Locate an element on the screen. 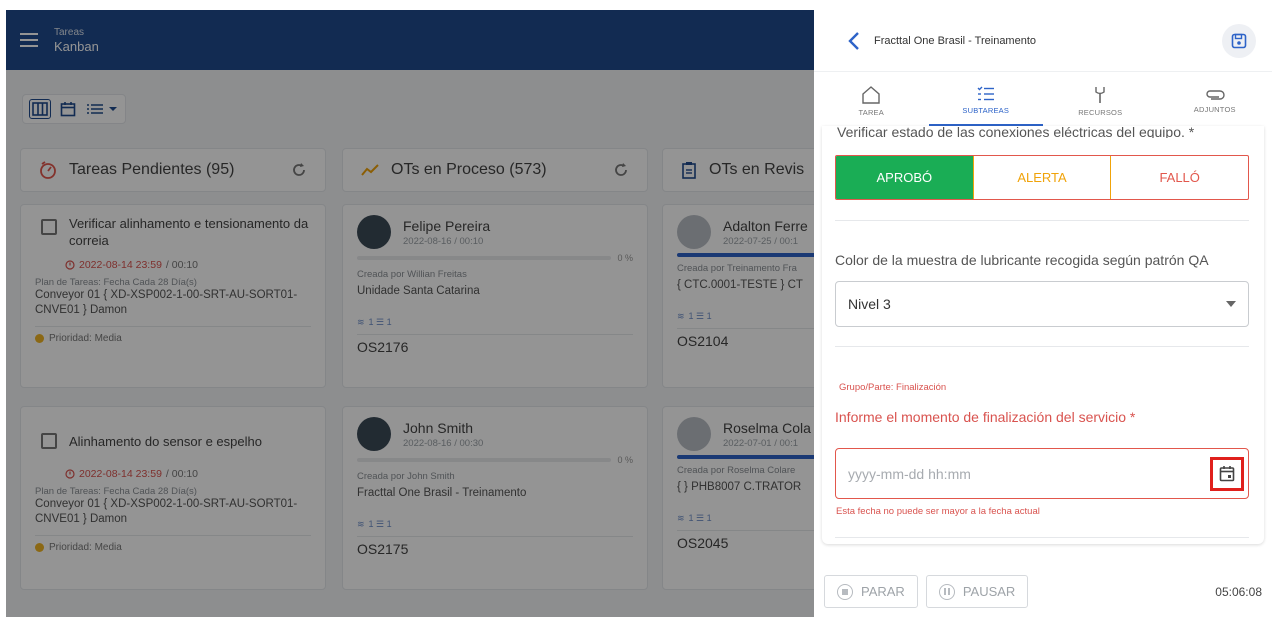 The width and height of the screenshot is (1272, 617). save-button is located at coordinates (1239, 40).